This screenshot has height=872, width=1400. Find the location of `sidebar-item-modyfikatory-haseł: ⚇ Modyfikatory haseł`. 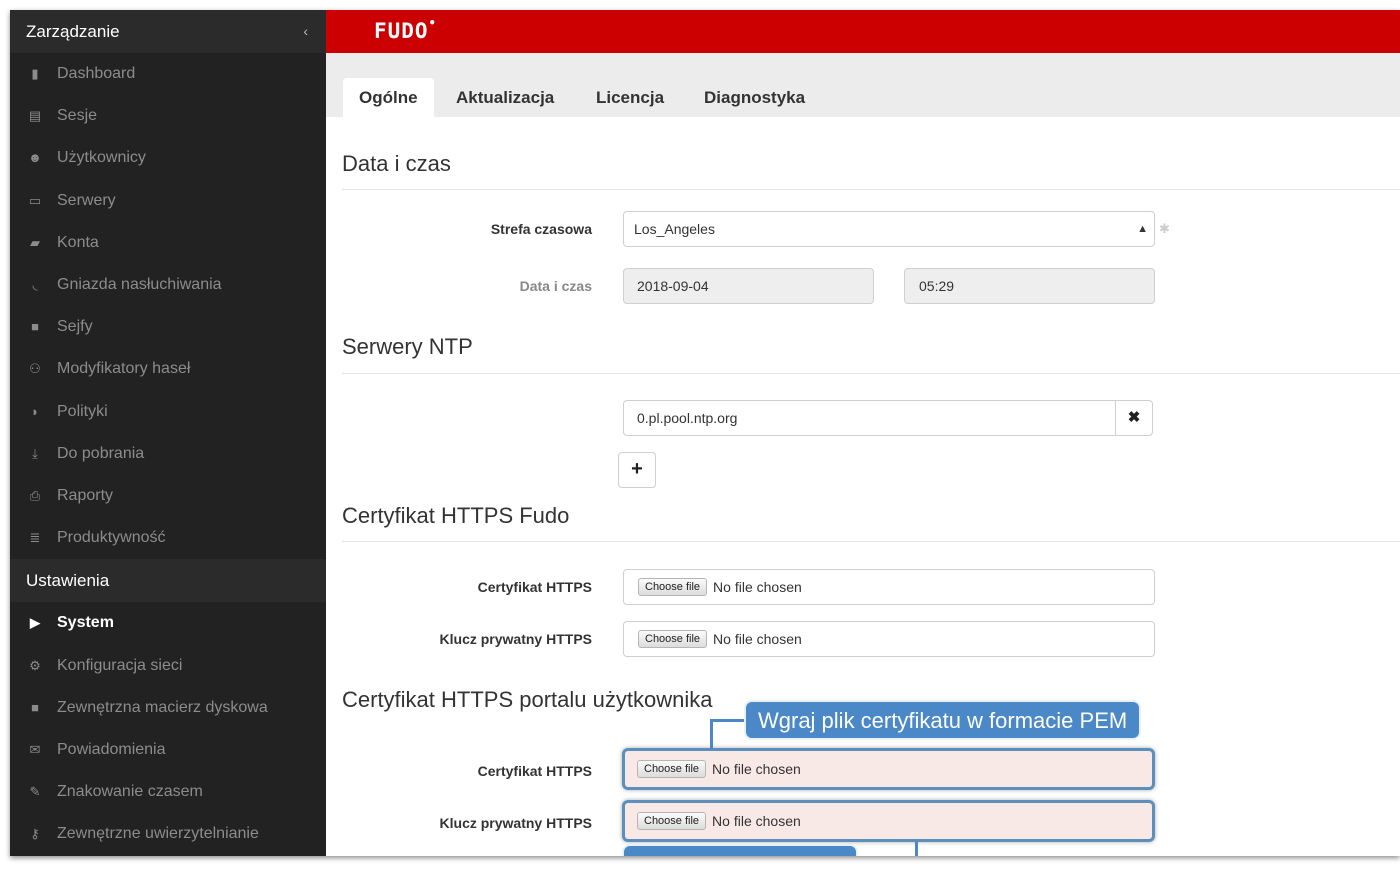

sidebar-item-modyfikatory-haseł: ⚇ Modyfikatory haseł is located at coordinates (168, 369).